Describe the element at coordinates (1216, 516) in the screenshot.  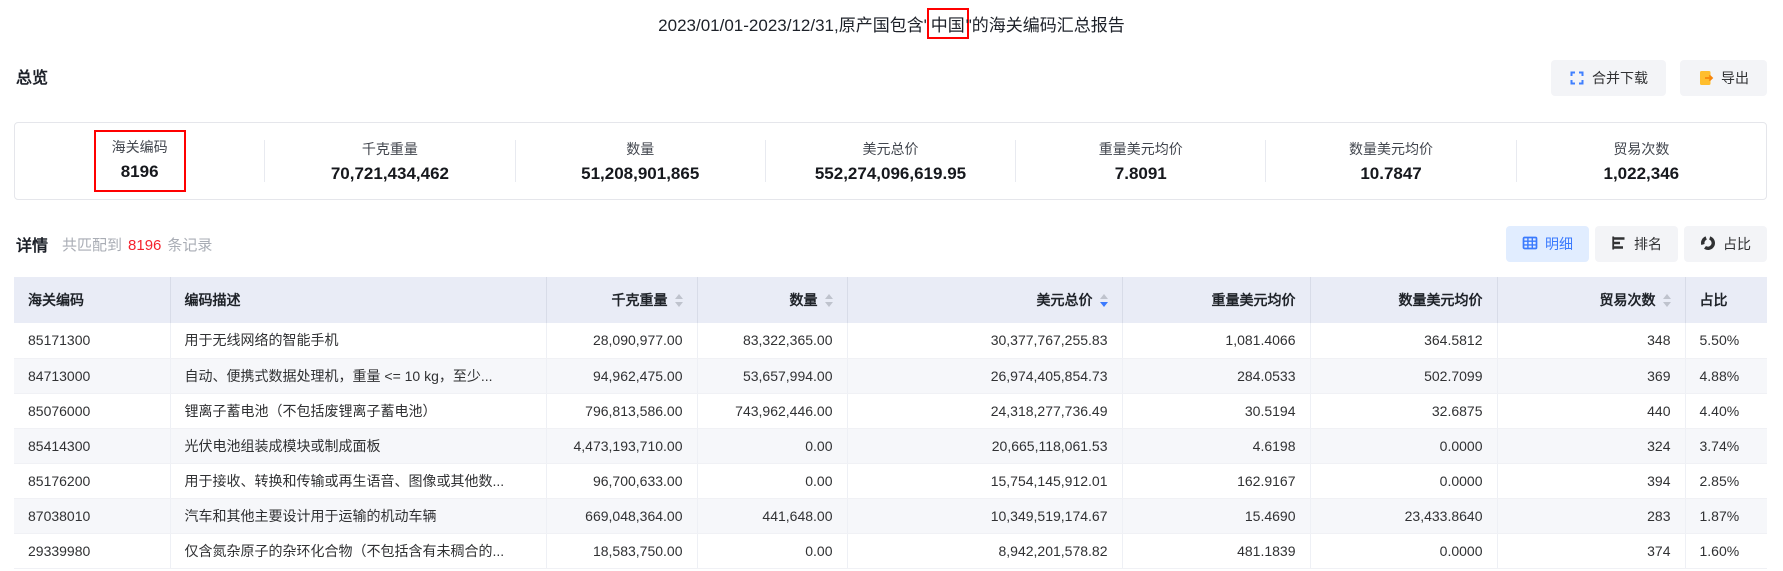
I see `table-cell: 15.4690` at that location.